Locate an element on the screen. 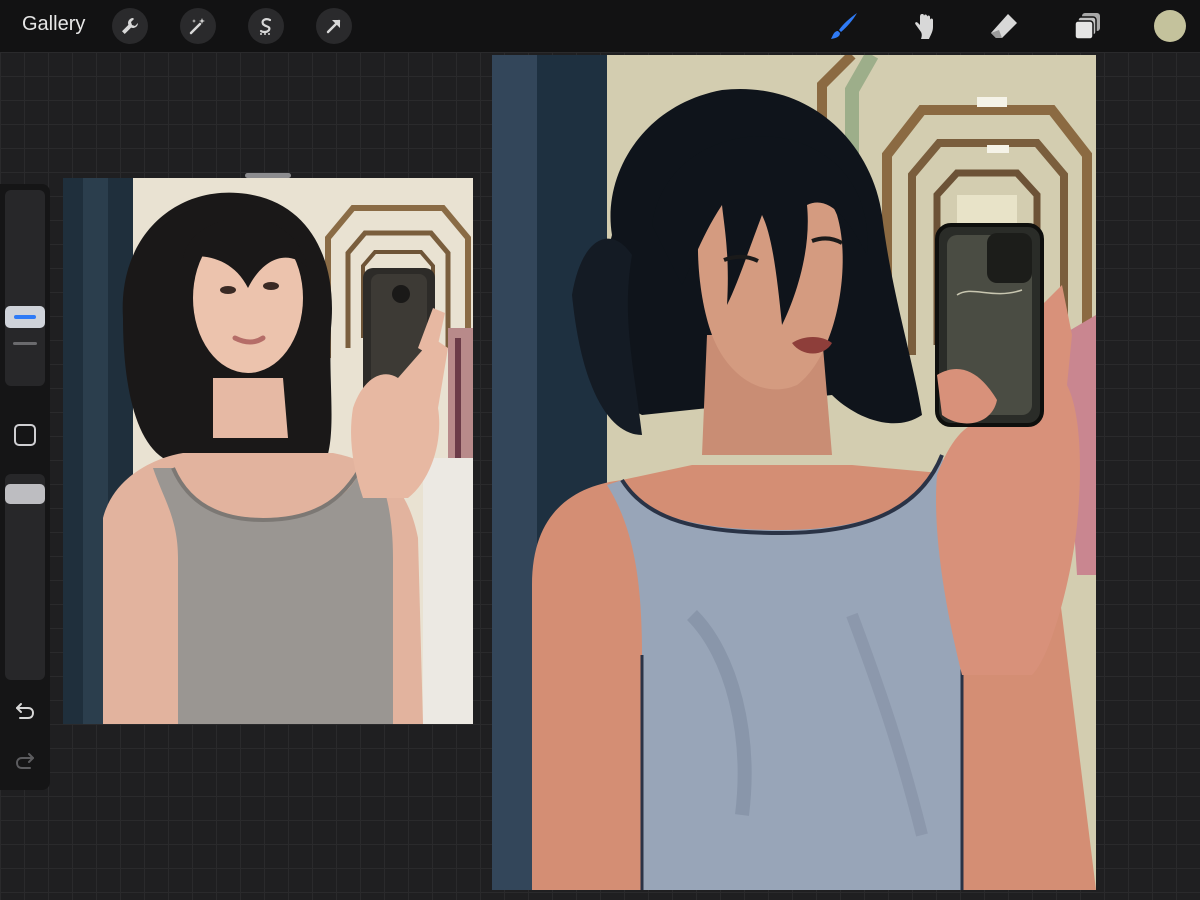 The height and width of the screenshot is (900, 1200). brush-size-marker is located at coordinates (25, 343).